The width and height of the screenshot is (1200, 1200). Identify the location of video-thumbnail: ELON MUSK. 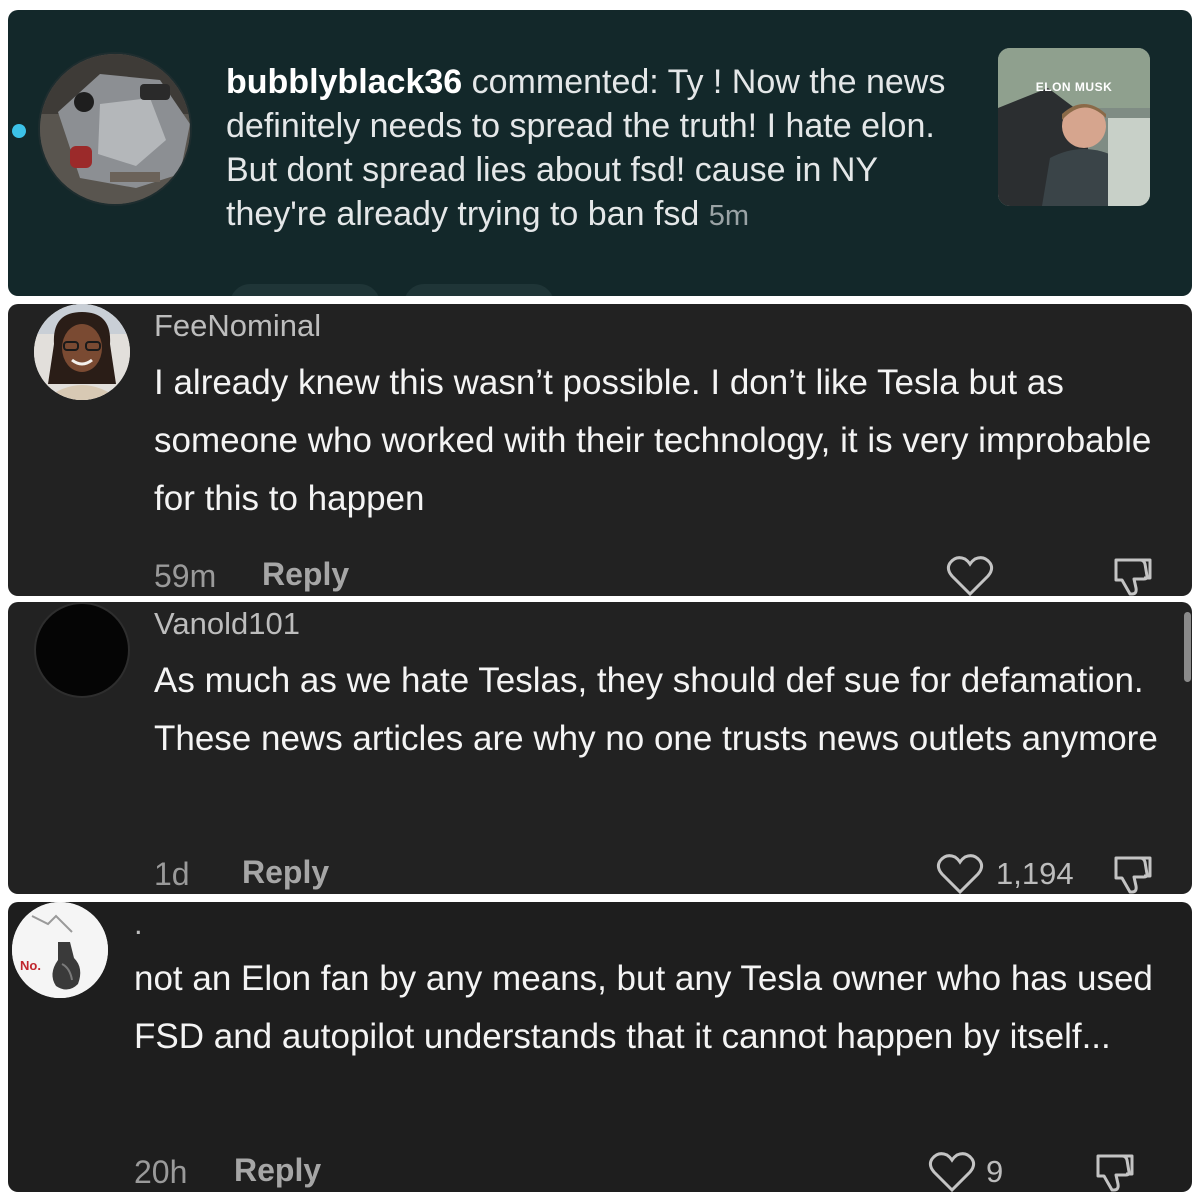
(1074, 127).